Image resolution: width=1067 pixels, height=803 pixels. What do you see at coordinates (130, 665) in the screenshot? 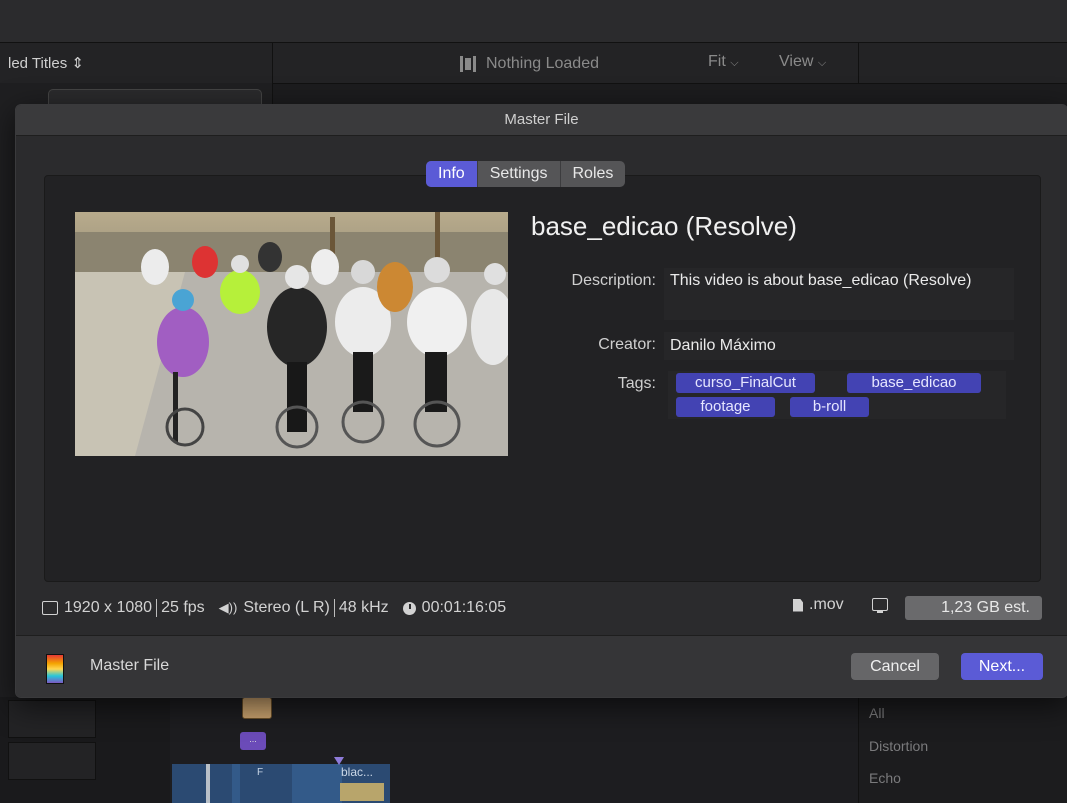
I see `destination-label: Master File` at bounding box center [130, 665].